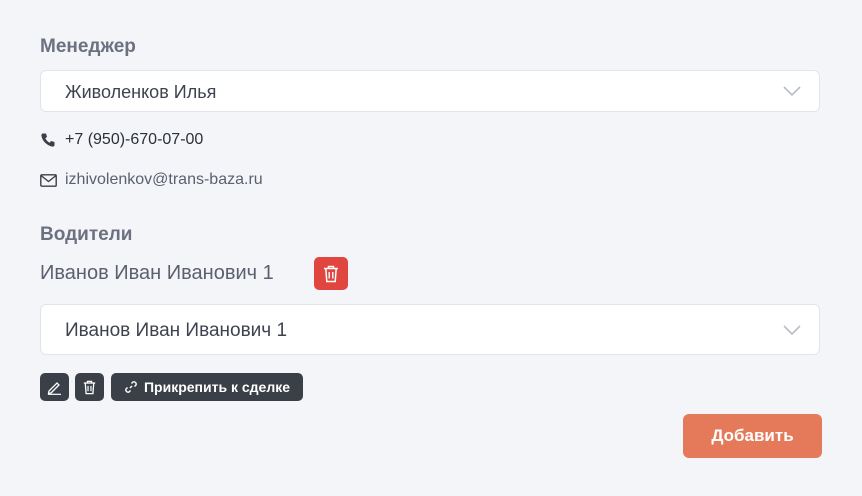  I want to click on delete-driver-button, so click(89, 387).